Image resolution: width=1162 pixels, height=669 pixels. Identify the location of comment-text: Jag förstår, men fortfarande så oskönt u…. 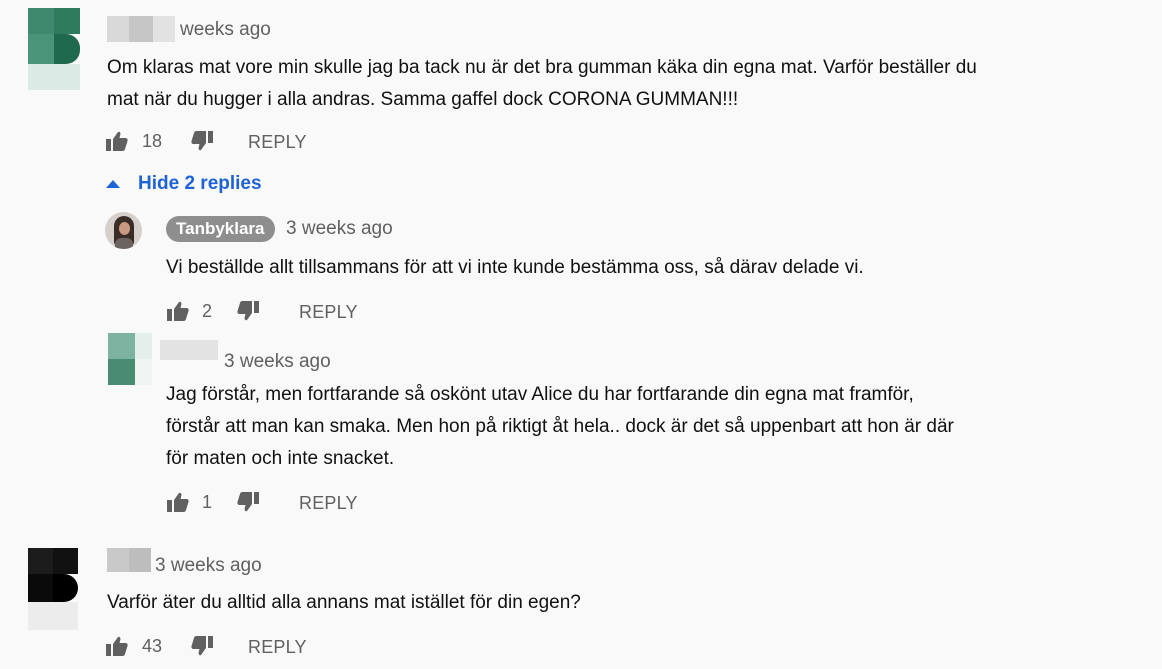
(656, 427).